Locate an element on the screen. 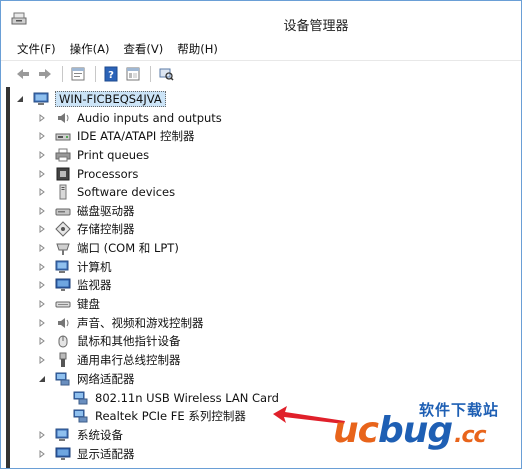 This screenshot has height=469, width=522. forward-arrow-icon is located at coordinates (45, 74).